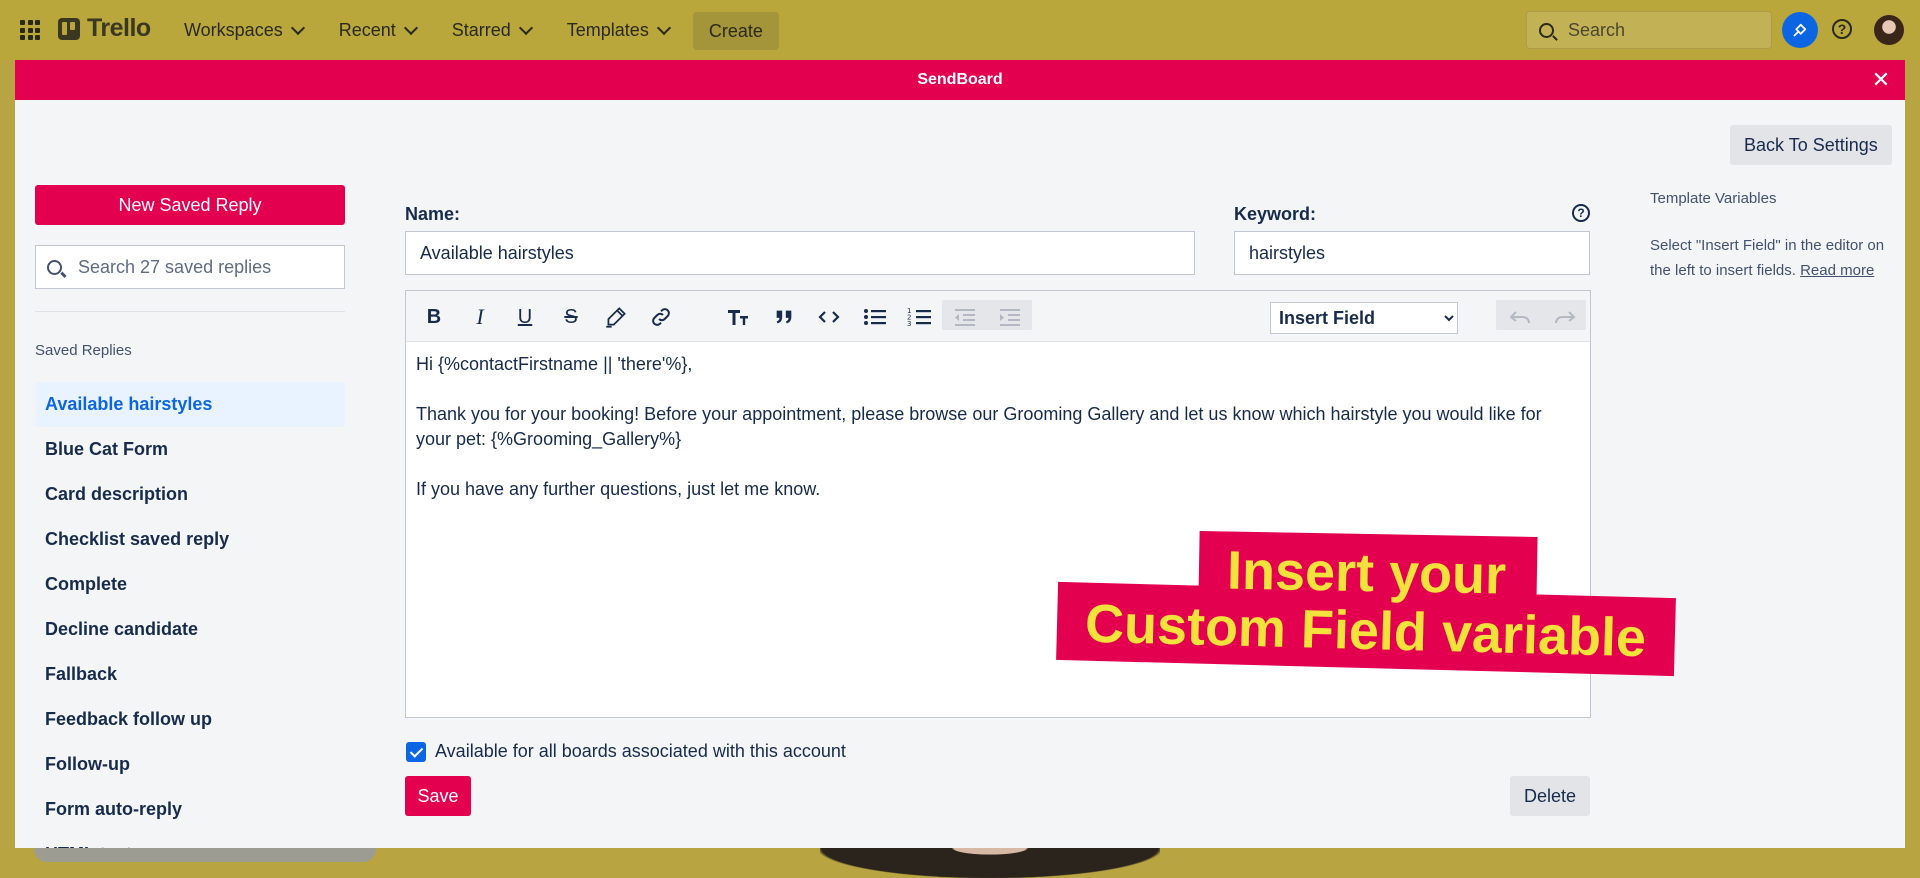  I want to click on underline-icon: U, so click(525, 317).